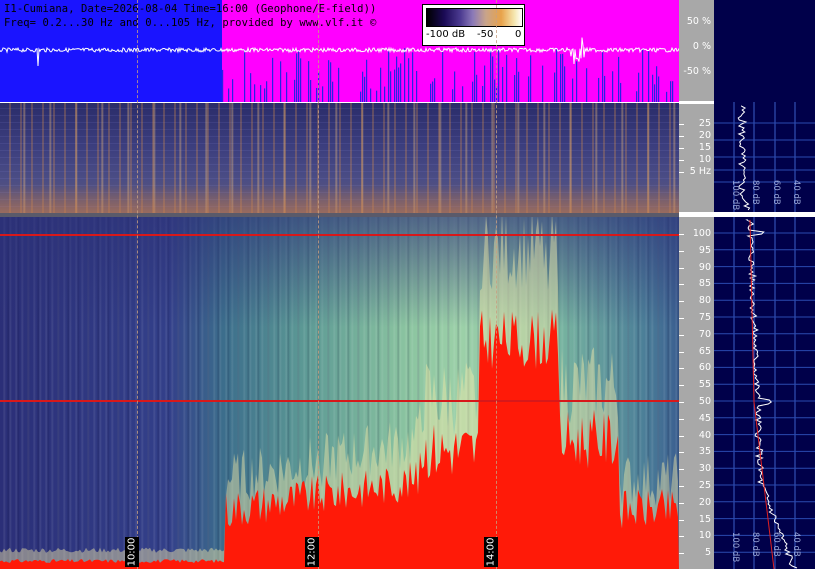  What do you see at coordinates (704, 469) in the screenshot?
I see `high-scale-label: 30` at bounding box center [704, 469].